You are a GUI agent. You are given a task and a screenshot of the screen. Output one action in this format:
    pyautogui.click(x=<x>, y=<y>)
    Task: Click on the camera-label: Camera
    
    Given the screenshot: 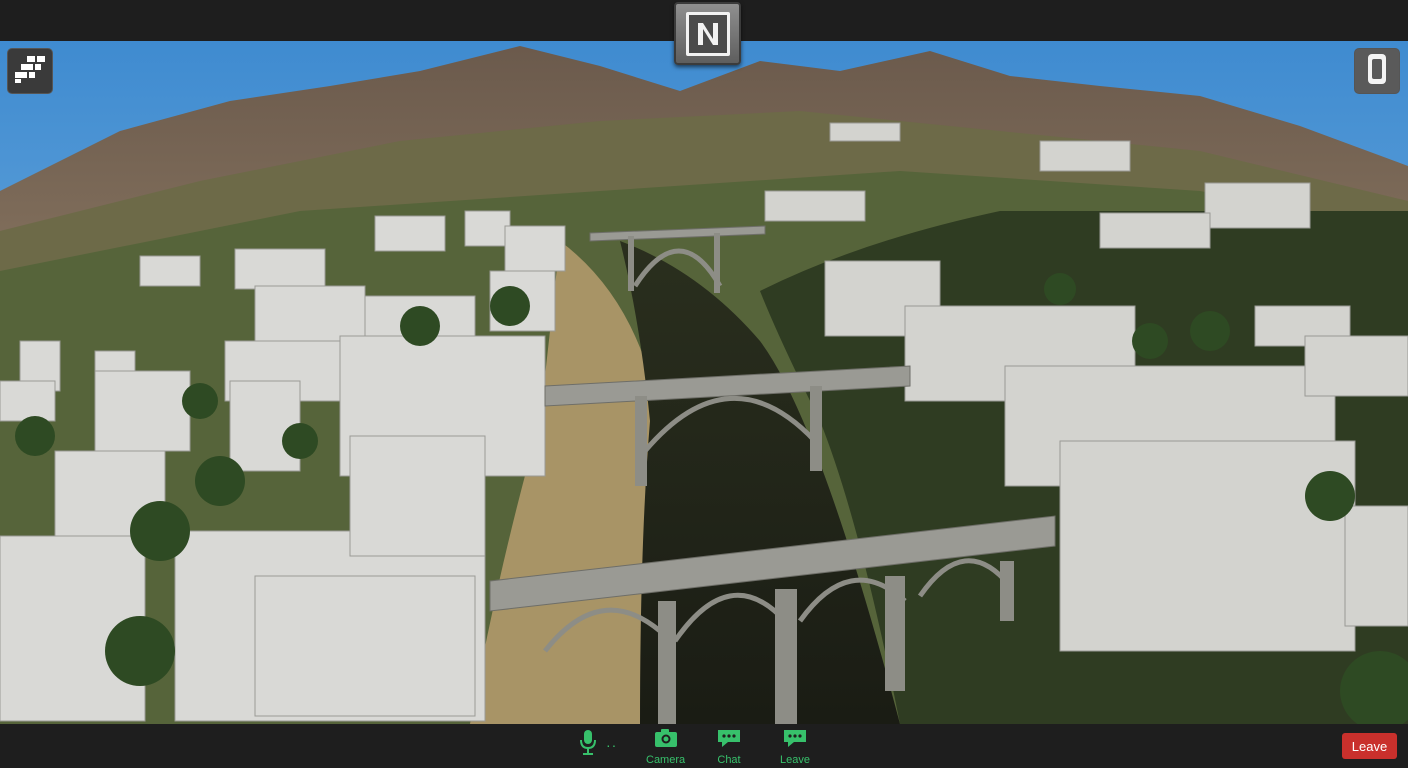 What is the action you would take?
    pyautogui.click(x=666, y=760)
    